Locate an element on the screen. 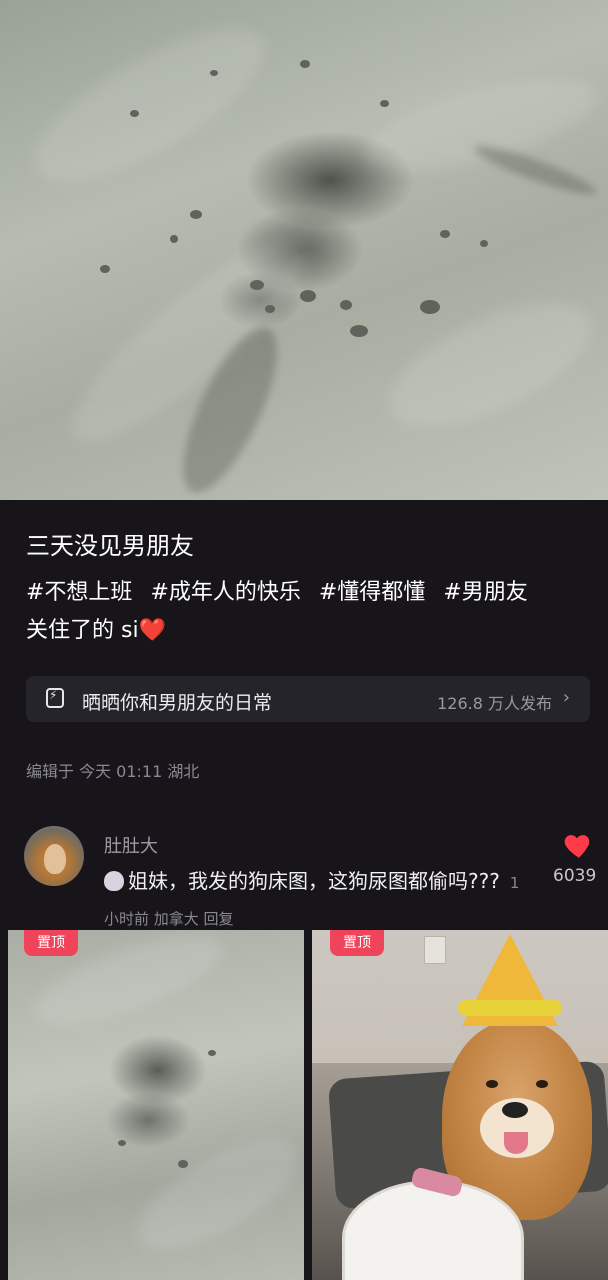 The image size is (608, 1280). hashtag-link: #不想上班 is located at coordinates (79, 592).